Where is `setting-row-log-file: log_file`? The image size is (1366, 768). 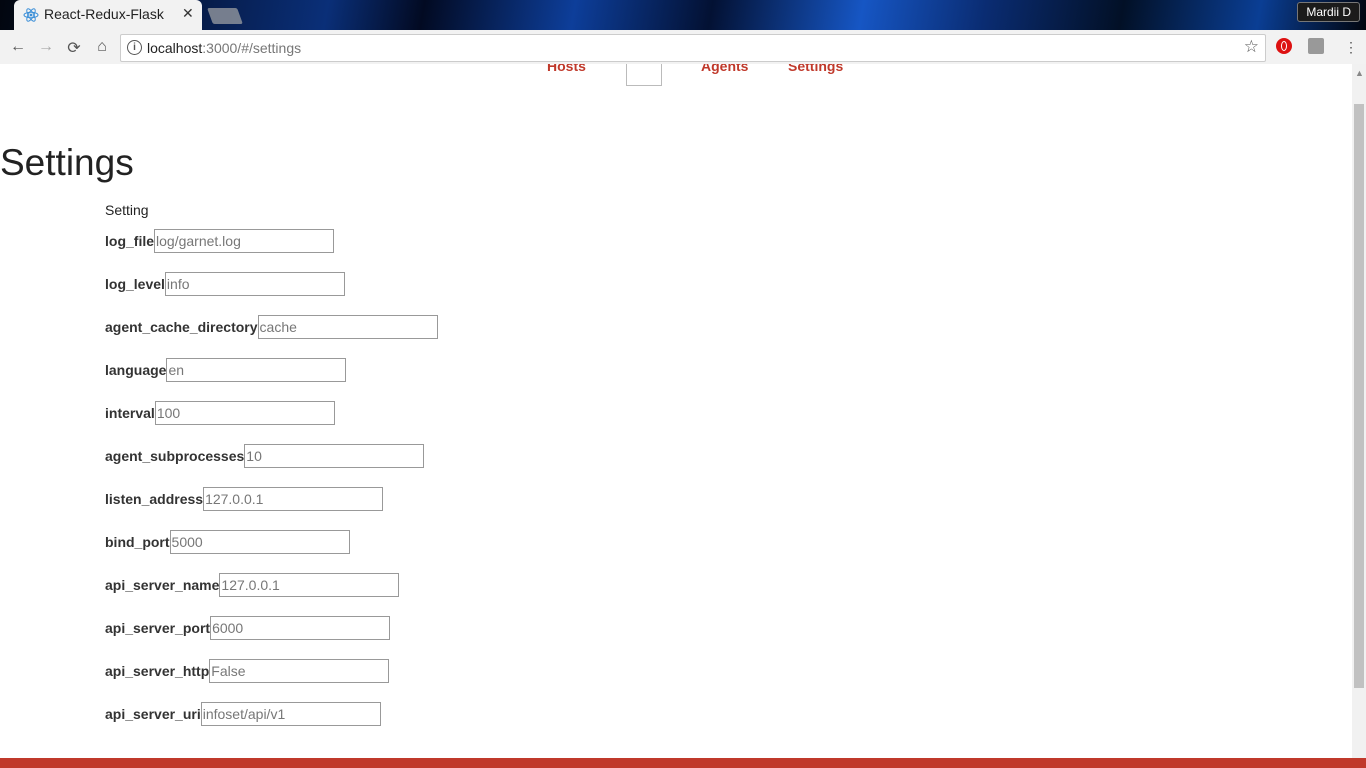 setting-row-log-file: log_file is located at coordinates (220, 241).